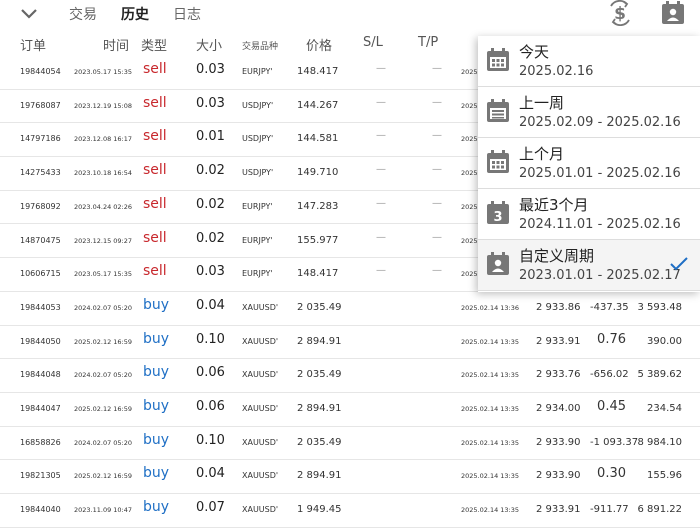 This screenshot has width=700, height=528. I want to click on column-header-price: 价格, so click(319, 44).